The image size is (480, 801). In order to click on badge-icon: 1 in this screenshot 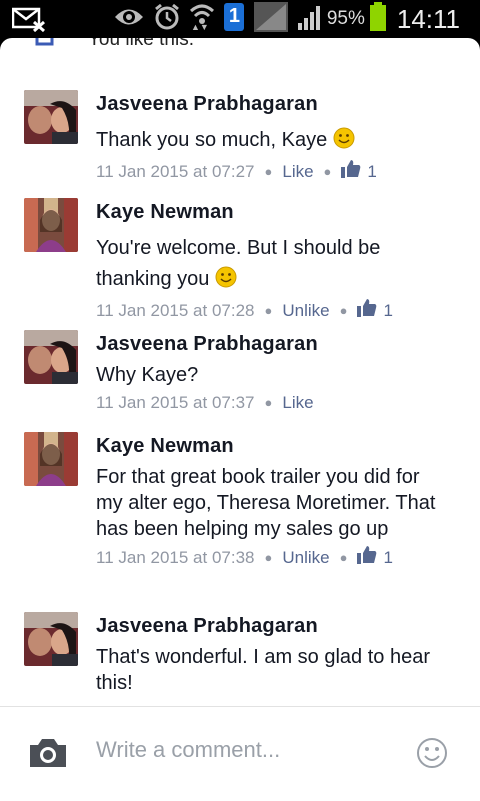, I will do `click(234, 19)`.